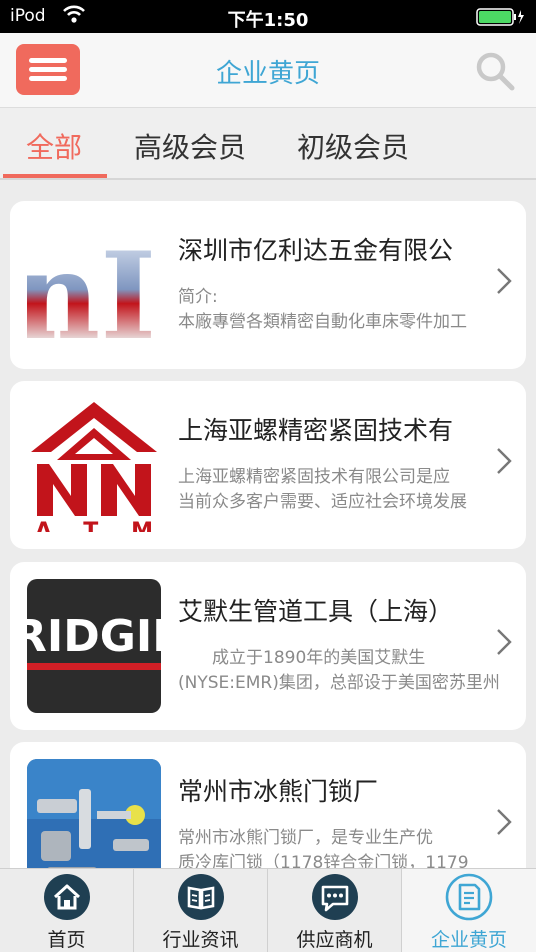 This screenshot has height=952, width=536. What do you see at coordinates (314, 477) in the screenshot?
I see `description-line: 上海亚螺精密紧固技术有限公司是应` at bounding box center [314, 477].